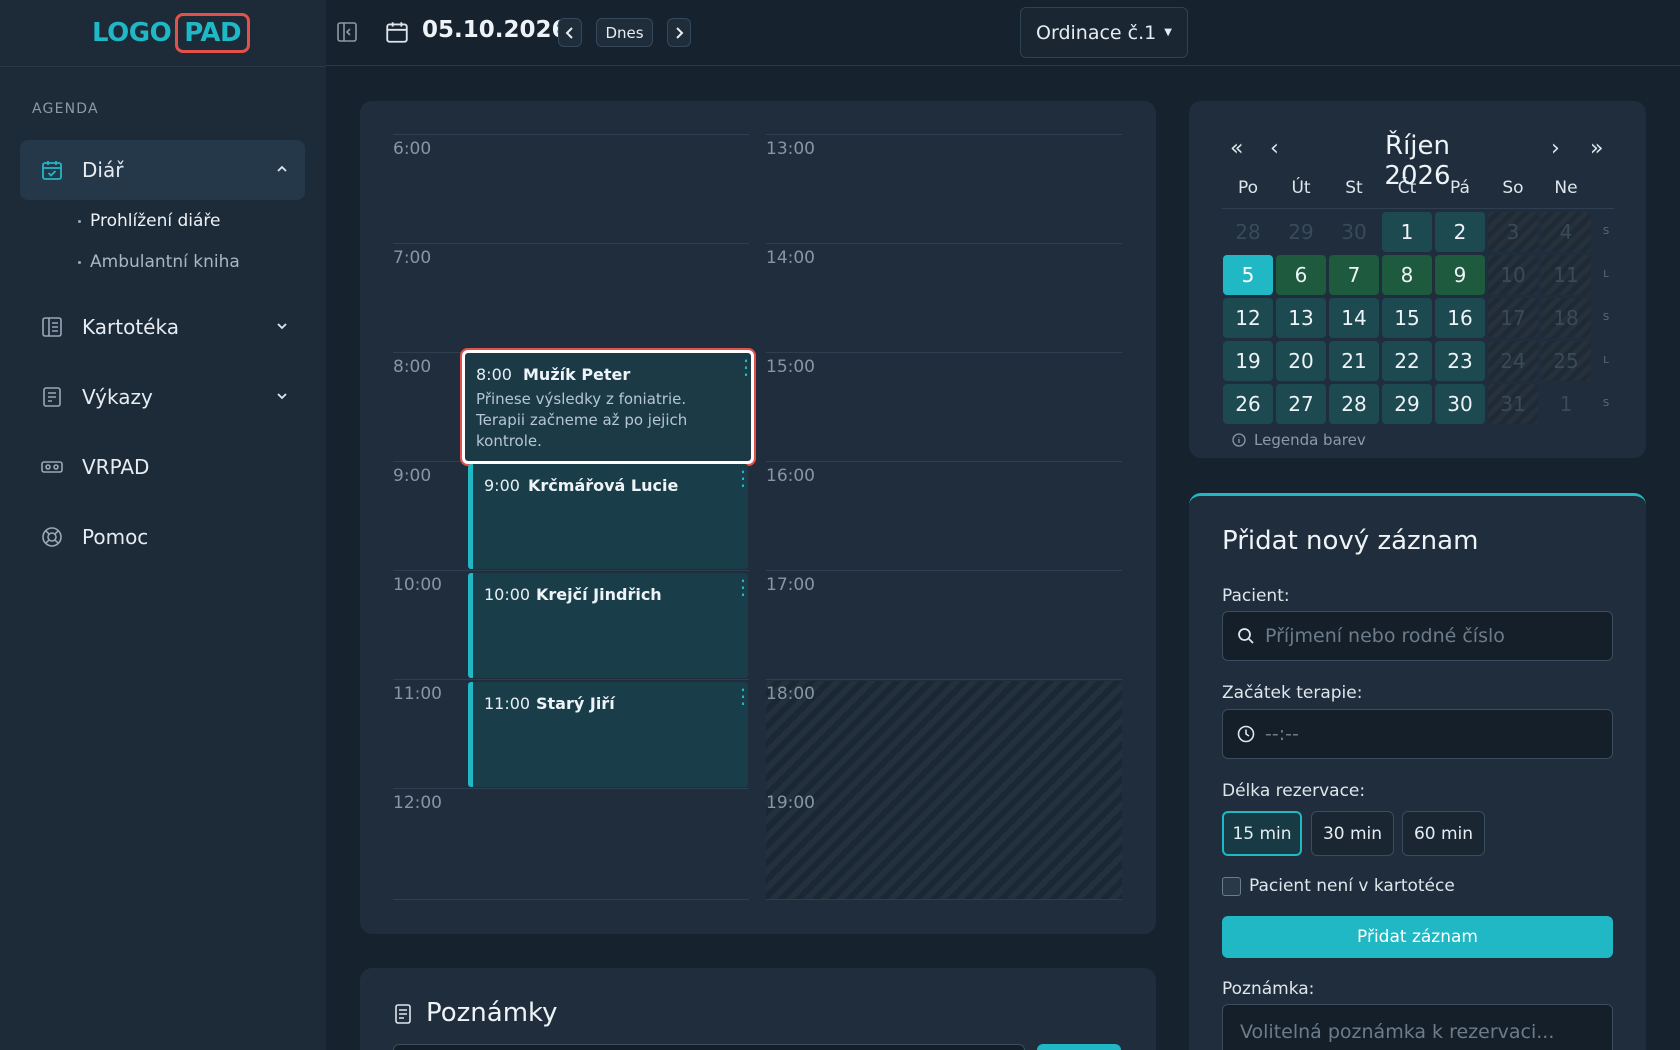 Image resolution: width=1680 pixels, height=1050 pixels. What do you see at coordinates (502, 485) in the screenshot?
I see `appointment-time: 9:00` at bounding box center [502, 485].